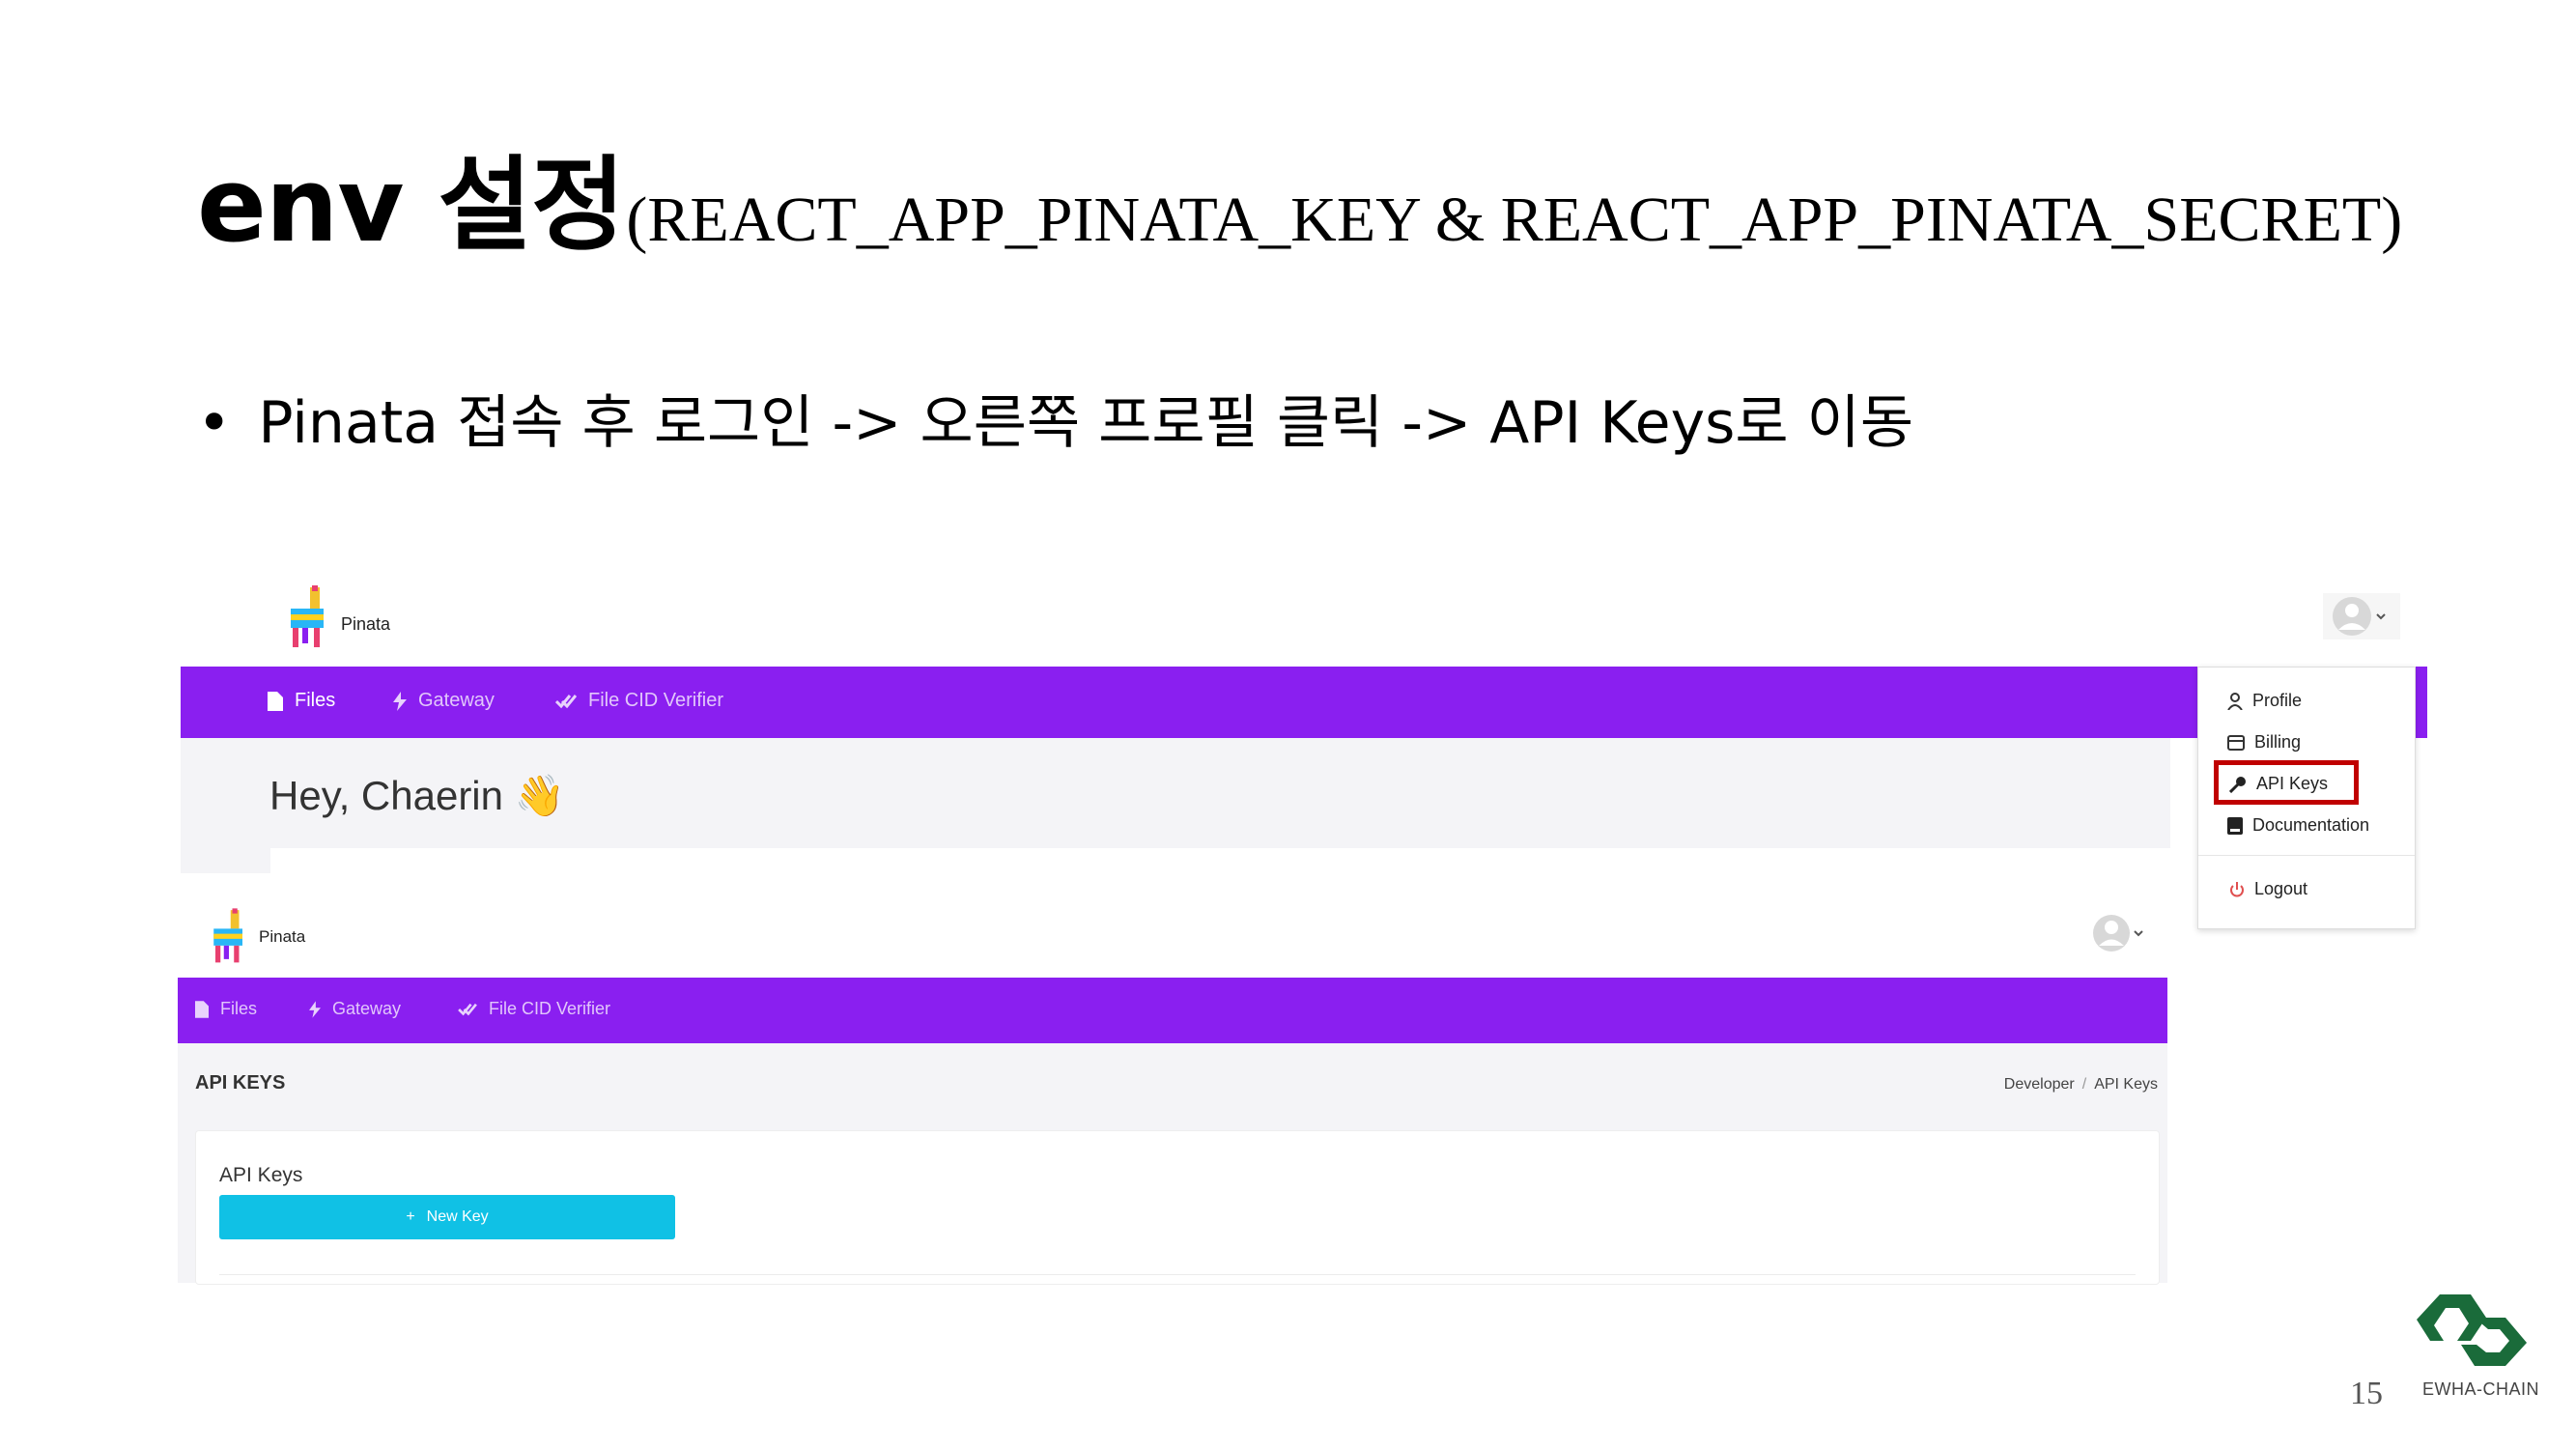 This screenshot has height=1449, width=2576. What do you see at coordinates (2039, 1085) in the screenshot?
I see `breadcrumb-developer: Developer` at bounding box center [2039, 1085].